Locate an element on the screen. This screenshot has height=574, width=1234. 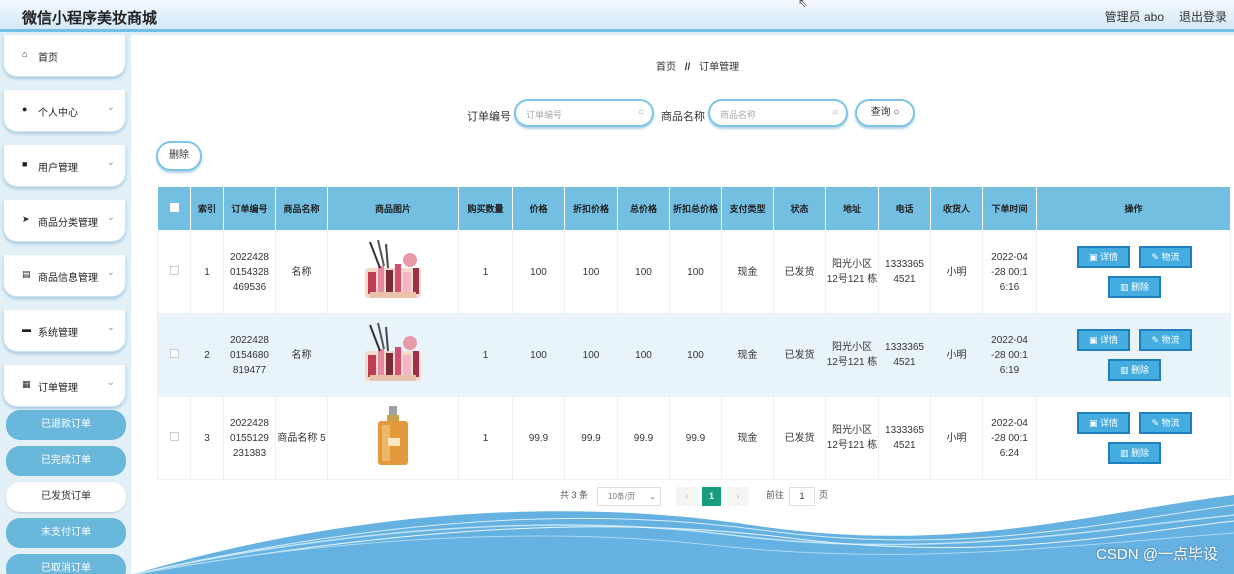
column-header: 价格 is located at coordinates (538, 208).